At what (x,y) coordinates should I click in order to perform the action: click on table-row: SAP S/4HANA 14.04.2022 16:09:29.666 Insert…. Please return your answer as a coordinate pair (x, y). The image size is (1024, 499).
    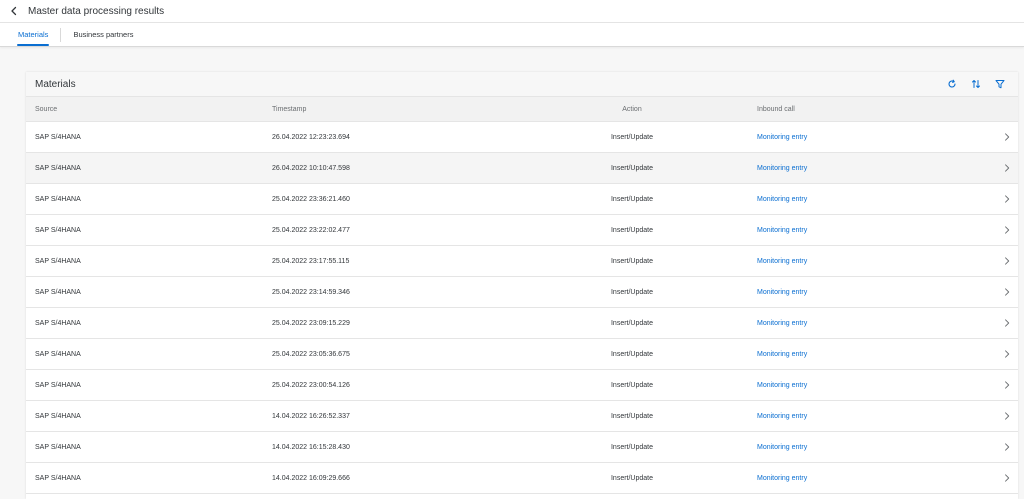
    Looking at the image, I should click on (522, 478).